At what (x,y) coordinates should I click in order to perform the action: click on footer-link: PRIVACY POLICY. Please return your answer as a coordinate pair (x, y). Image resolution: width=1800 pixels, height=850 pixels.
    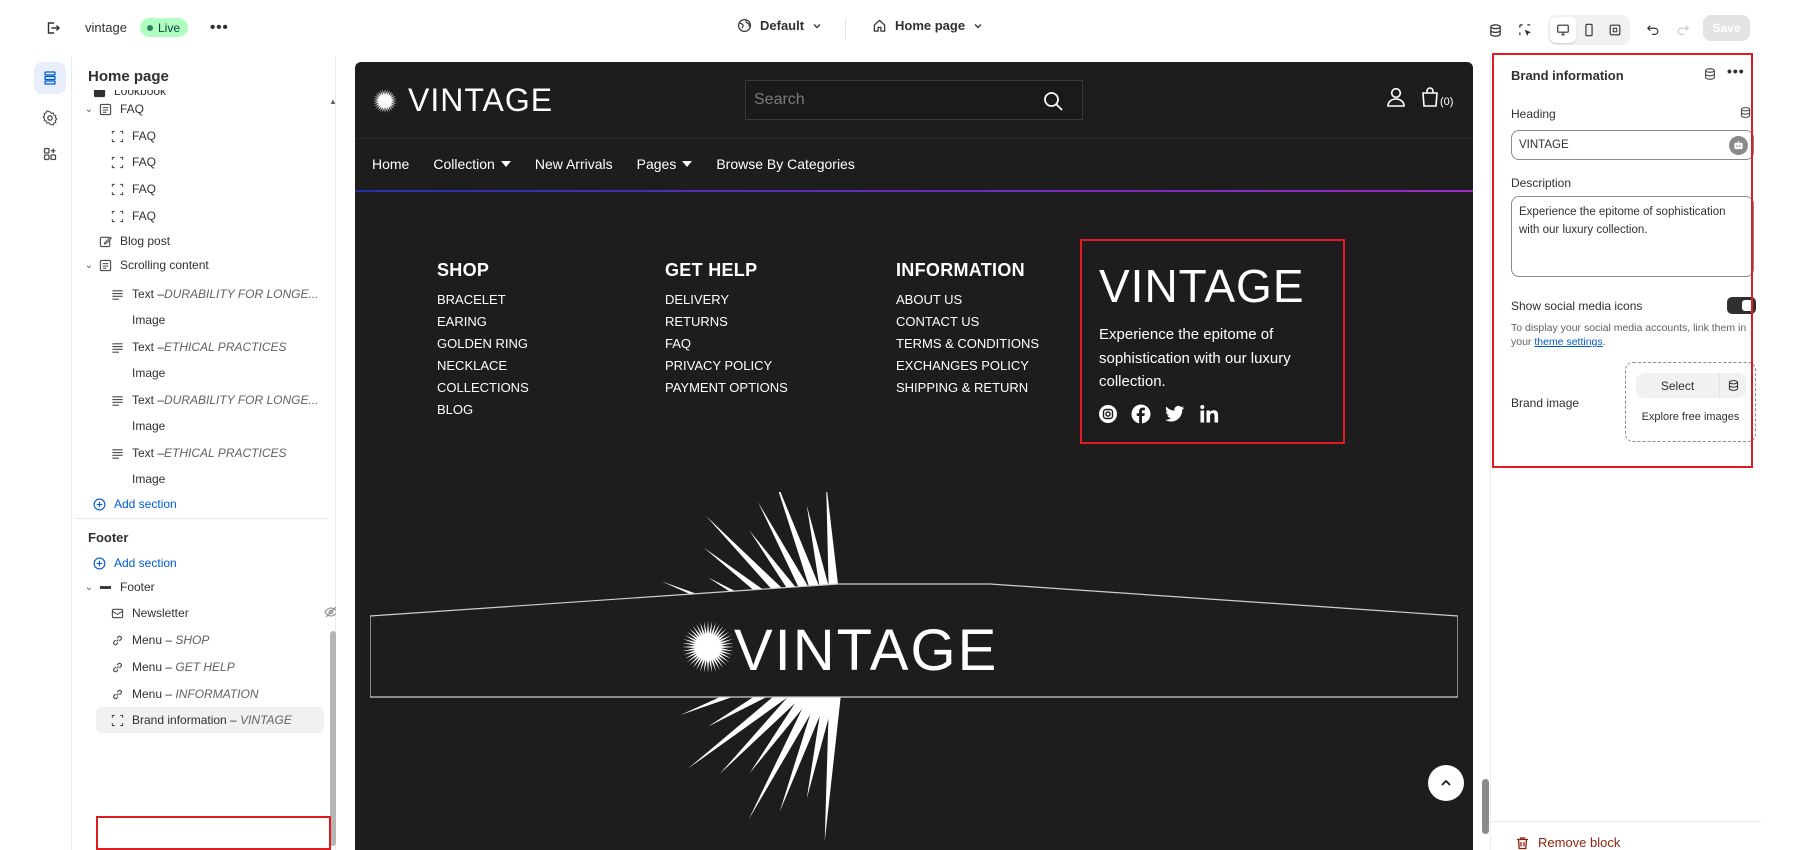
    Looking at the image, I should click on (726, 366).